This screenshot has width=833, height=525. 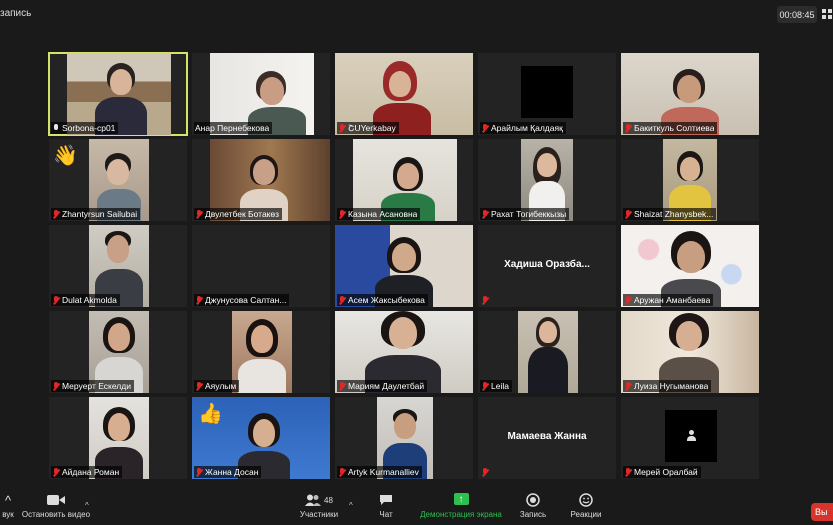 What do you see at coordinates (221, 386) in the screenshot?
I see `participant-name: Аяулым` at bounding box center [221, 386].